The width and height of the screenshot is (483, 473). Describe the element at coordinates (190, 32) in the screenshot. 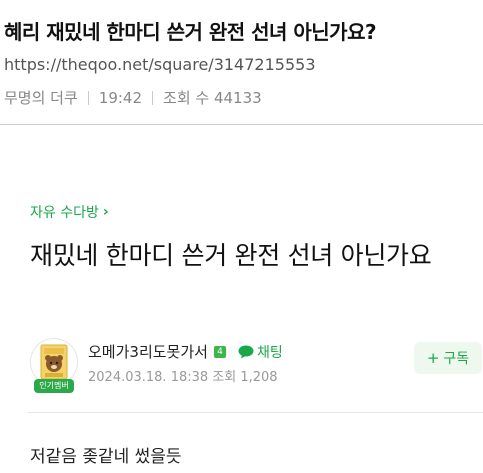

I see `article-headline: 혜리 재밌네 한마디 쓴거 완전 선녀 아닌가요?` at that location.